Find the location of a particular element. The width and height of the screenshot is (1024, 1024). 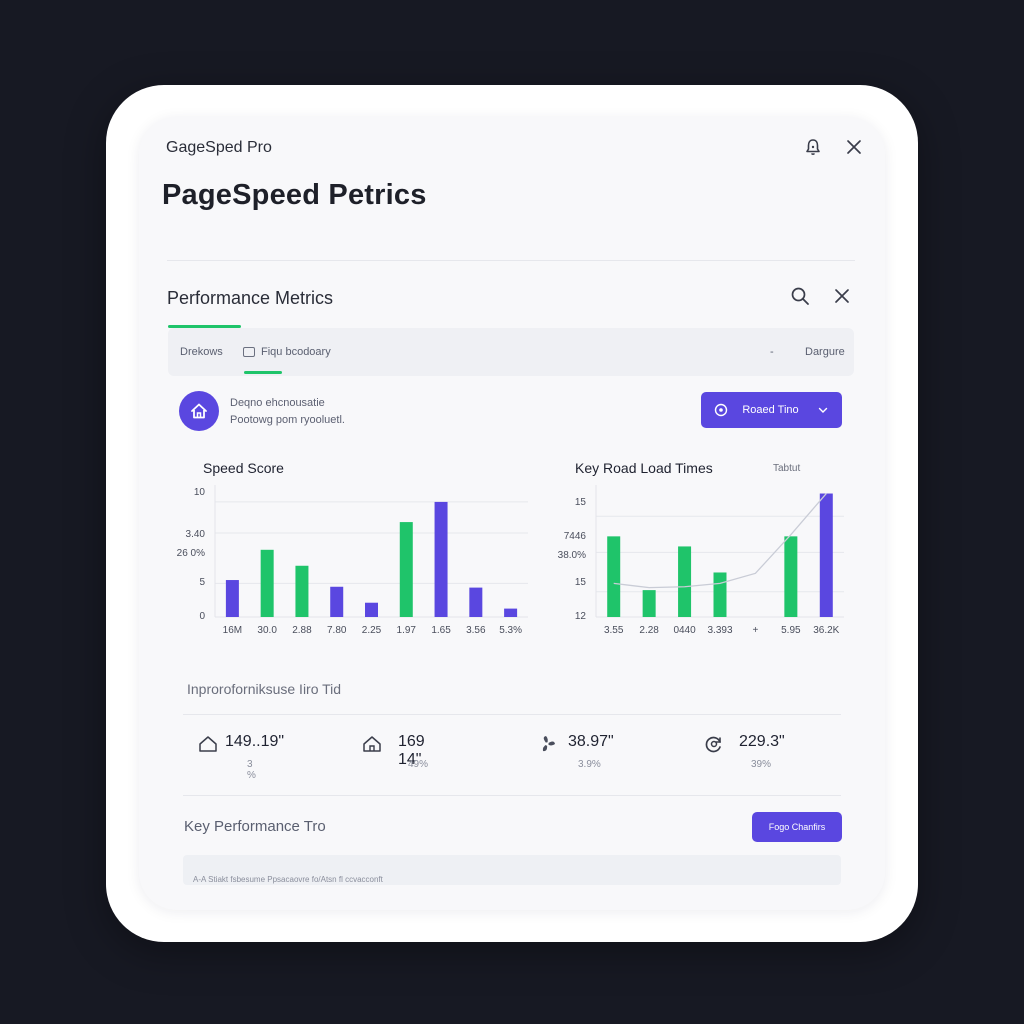

tab-bar: Drekows Fiqu bcodoary - Dargure is located at coordinates (511, 352).